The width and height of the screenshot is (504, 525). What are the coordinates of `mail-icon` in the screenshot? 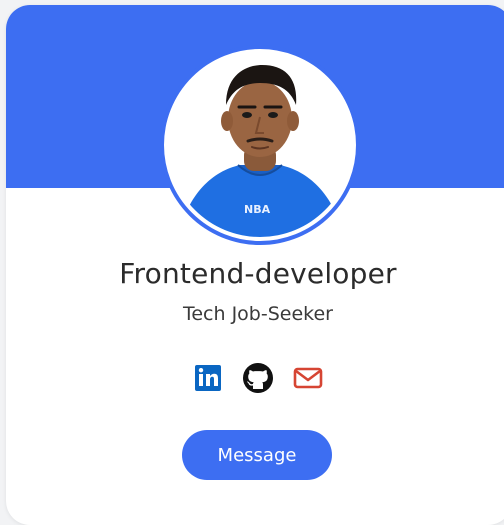 It's located at (308, 378).